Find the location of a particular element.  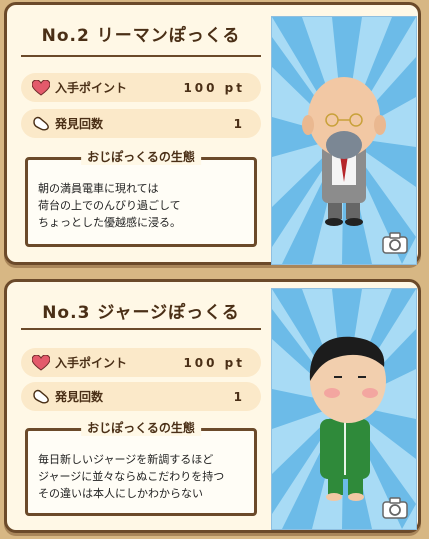

ecology-line: 朝の満員電車に現れては is located at coordinates (98, 188).